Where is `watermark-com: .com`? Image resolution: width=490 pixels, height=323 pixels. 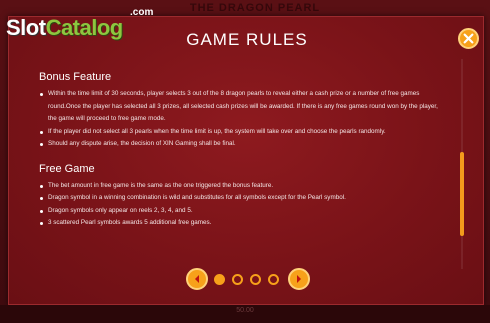
watermark-com: .com is located at coordinates (142, 12).